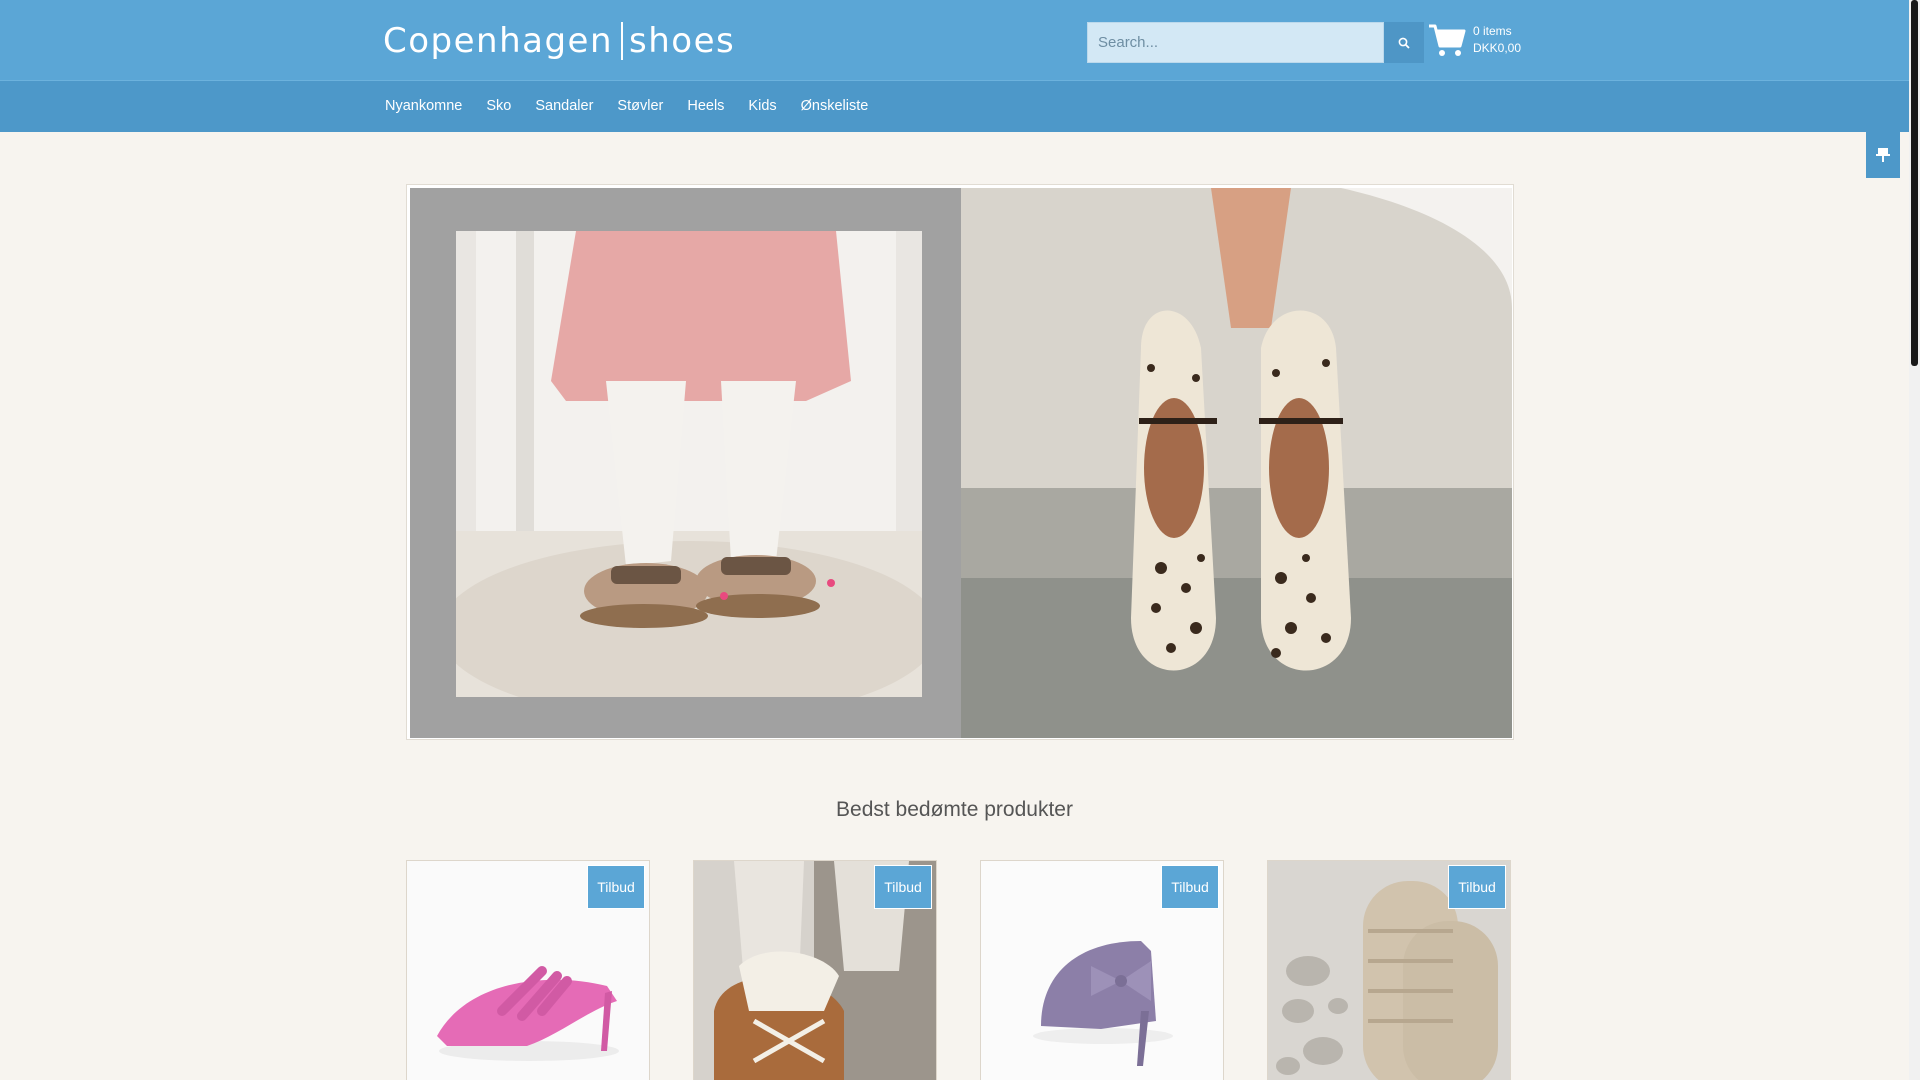 This screenshot has width=1920, height=1080. What do you see at coordinates (1492, 31) in the screenshot?
I see `cart-item-count: 0 items` at bounding box center [1492, 31].